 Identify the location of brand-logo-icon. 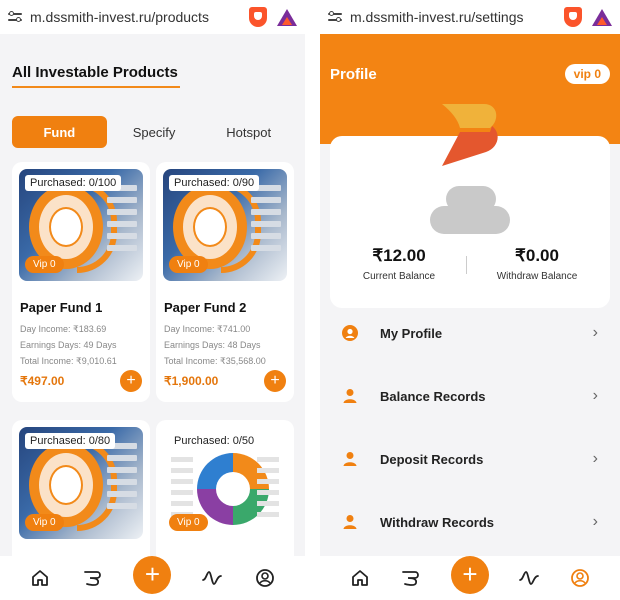
(470, 135).